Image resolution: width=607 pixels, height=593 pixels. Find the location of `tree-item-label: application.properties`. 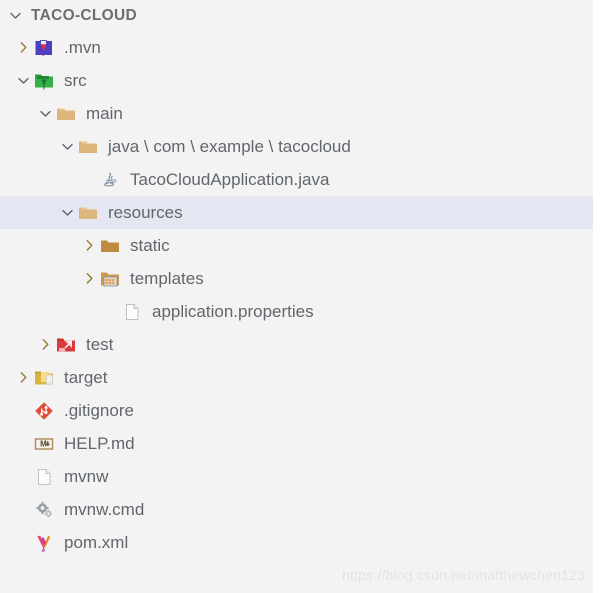

tree-item-label: application.properties is located at coordinates (233, 311).